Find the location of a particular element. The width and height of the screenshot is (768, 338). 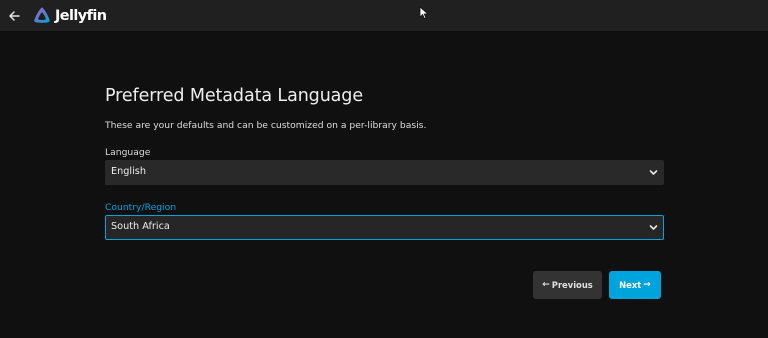

language-select-value: English is located at coordinates (128, 171).